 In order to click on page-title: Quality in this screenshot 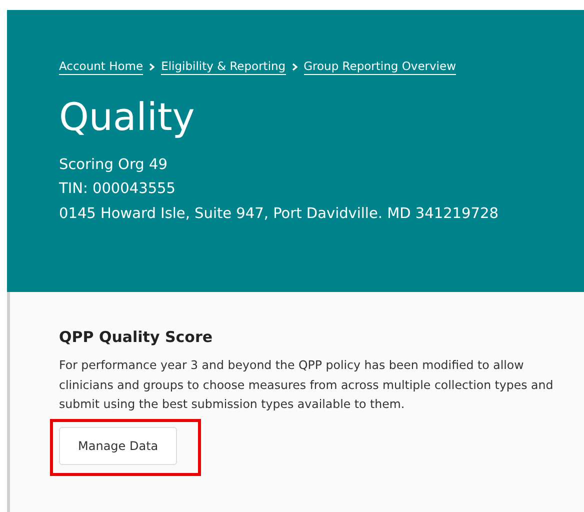, I will do `click(127, 118)`.